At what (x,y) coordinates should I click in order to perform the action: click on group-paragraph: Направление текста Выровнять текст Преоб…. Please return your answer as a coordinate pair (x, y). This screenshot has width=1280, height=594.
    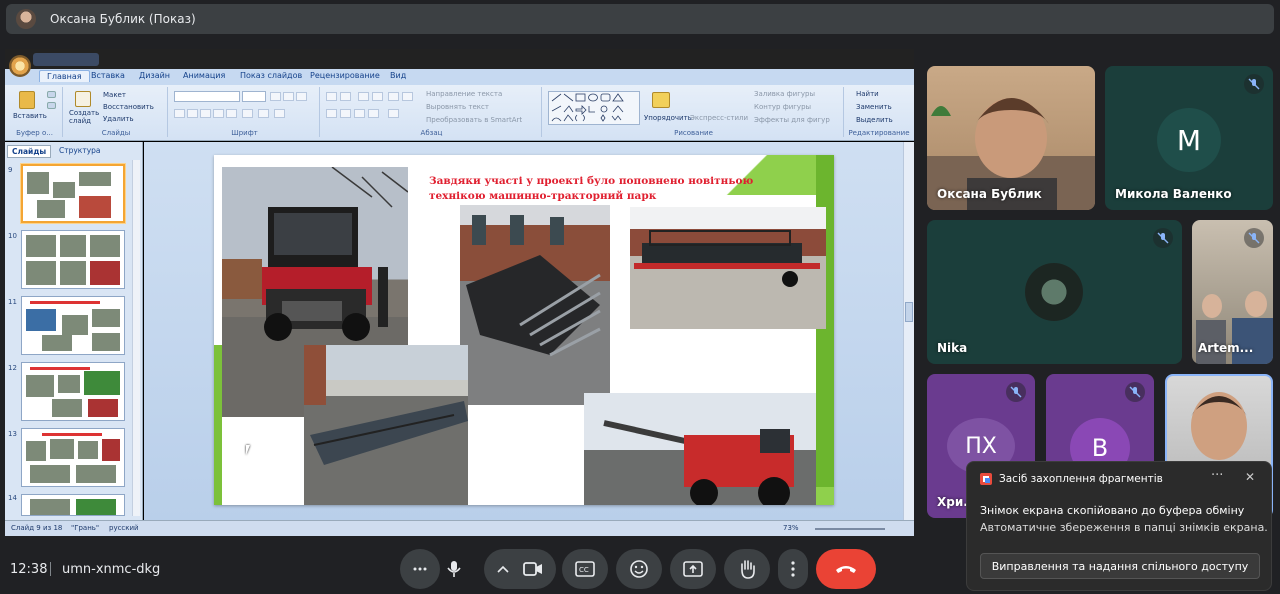
    Looking at the image, I should click on (432, 112).